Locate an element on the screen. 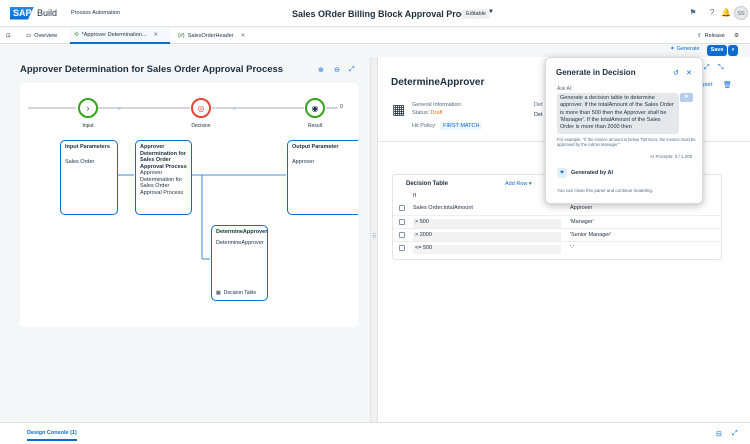 This screenshot has height=444, width=750. close-panel-icon: ⤡ is located at coordinates (721, 68).